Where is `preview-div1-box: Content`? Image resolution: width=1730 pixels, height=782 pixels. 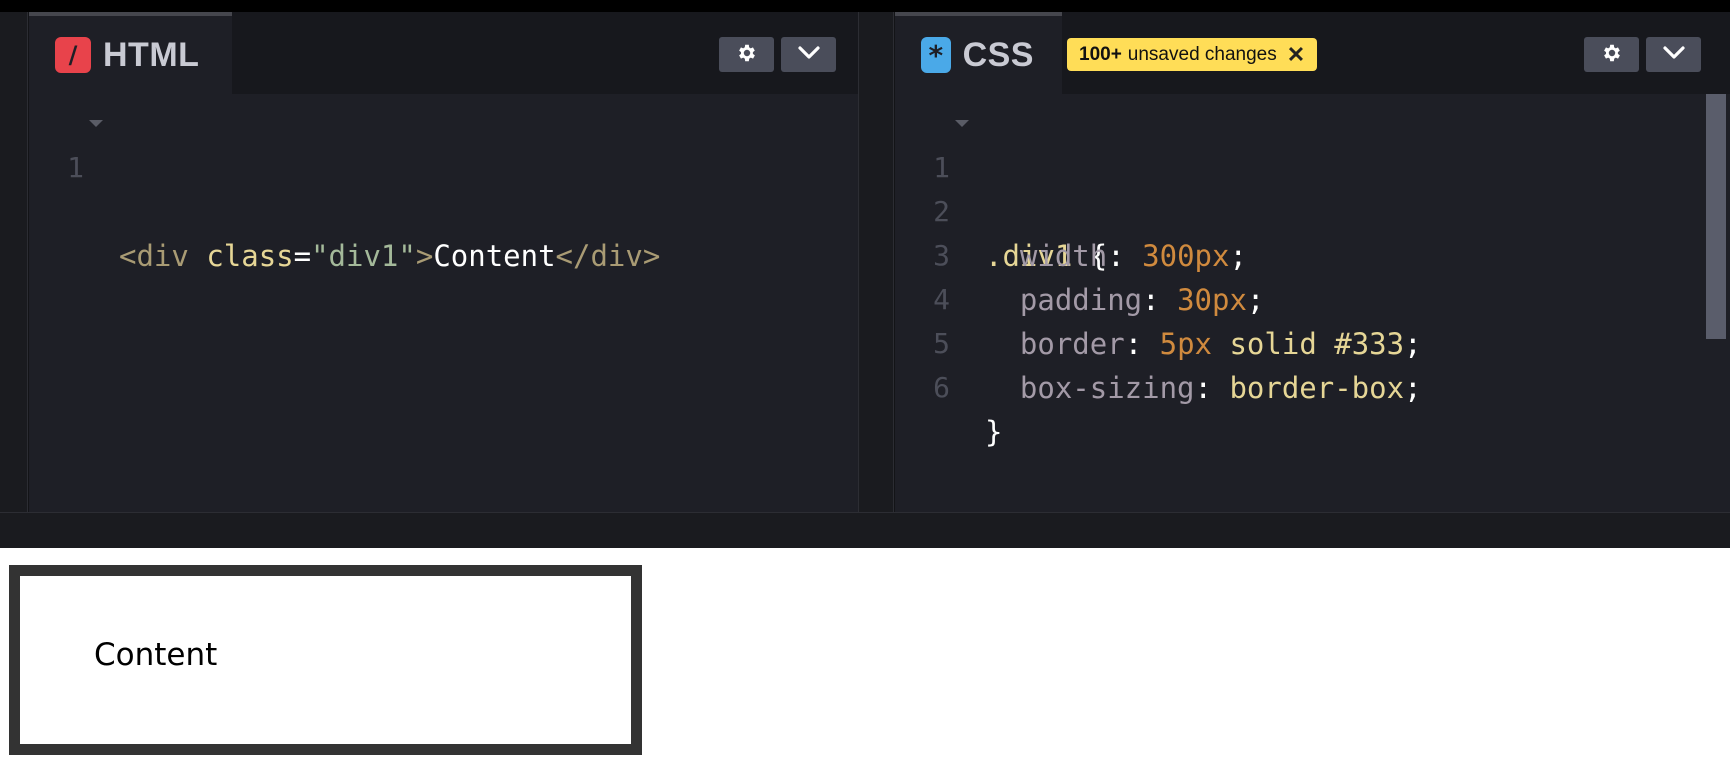 preview-div1-box: Content is located at coordinates (325, 660).